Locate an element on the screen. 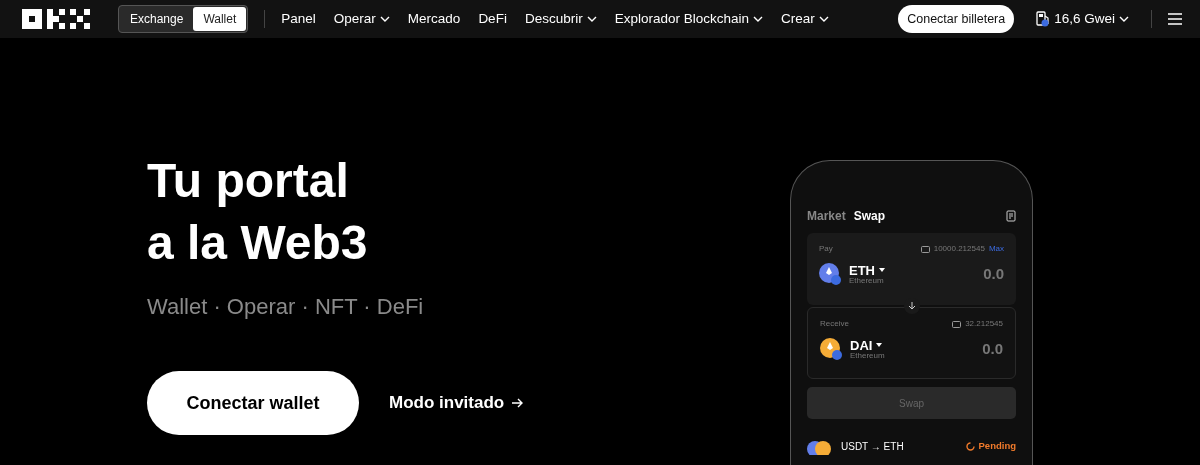  field-label: Pay is located at coordinates (826, 249).